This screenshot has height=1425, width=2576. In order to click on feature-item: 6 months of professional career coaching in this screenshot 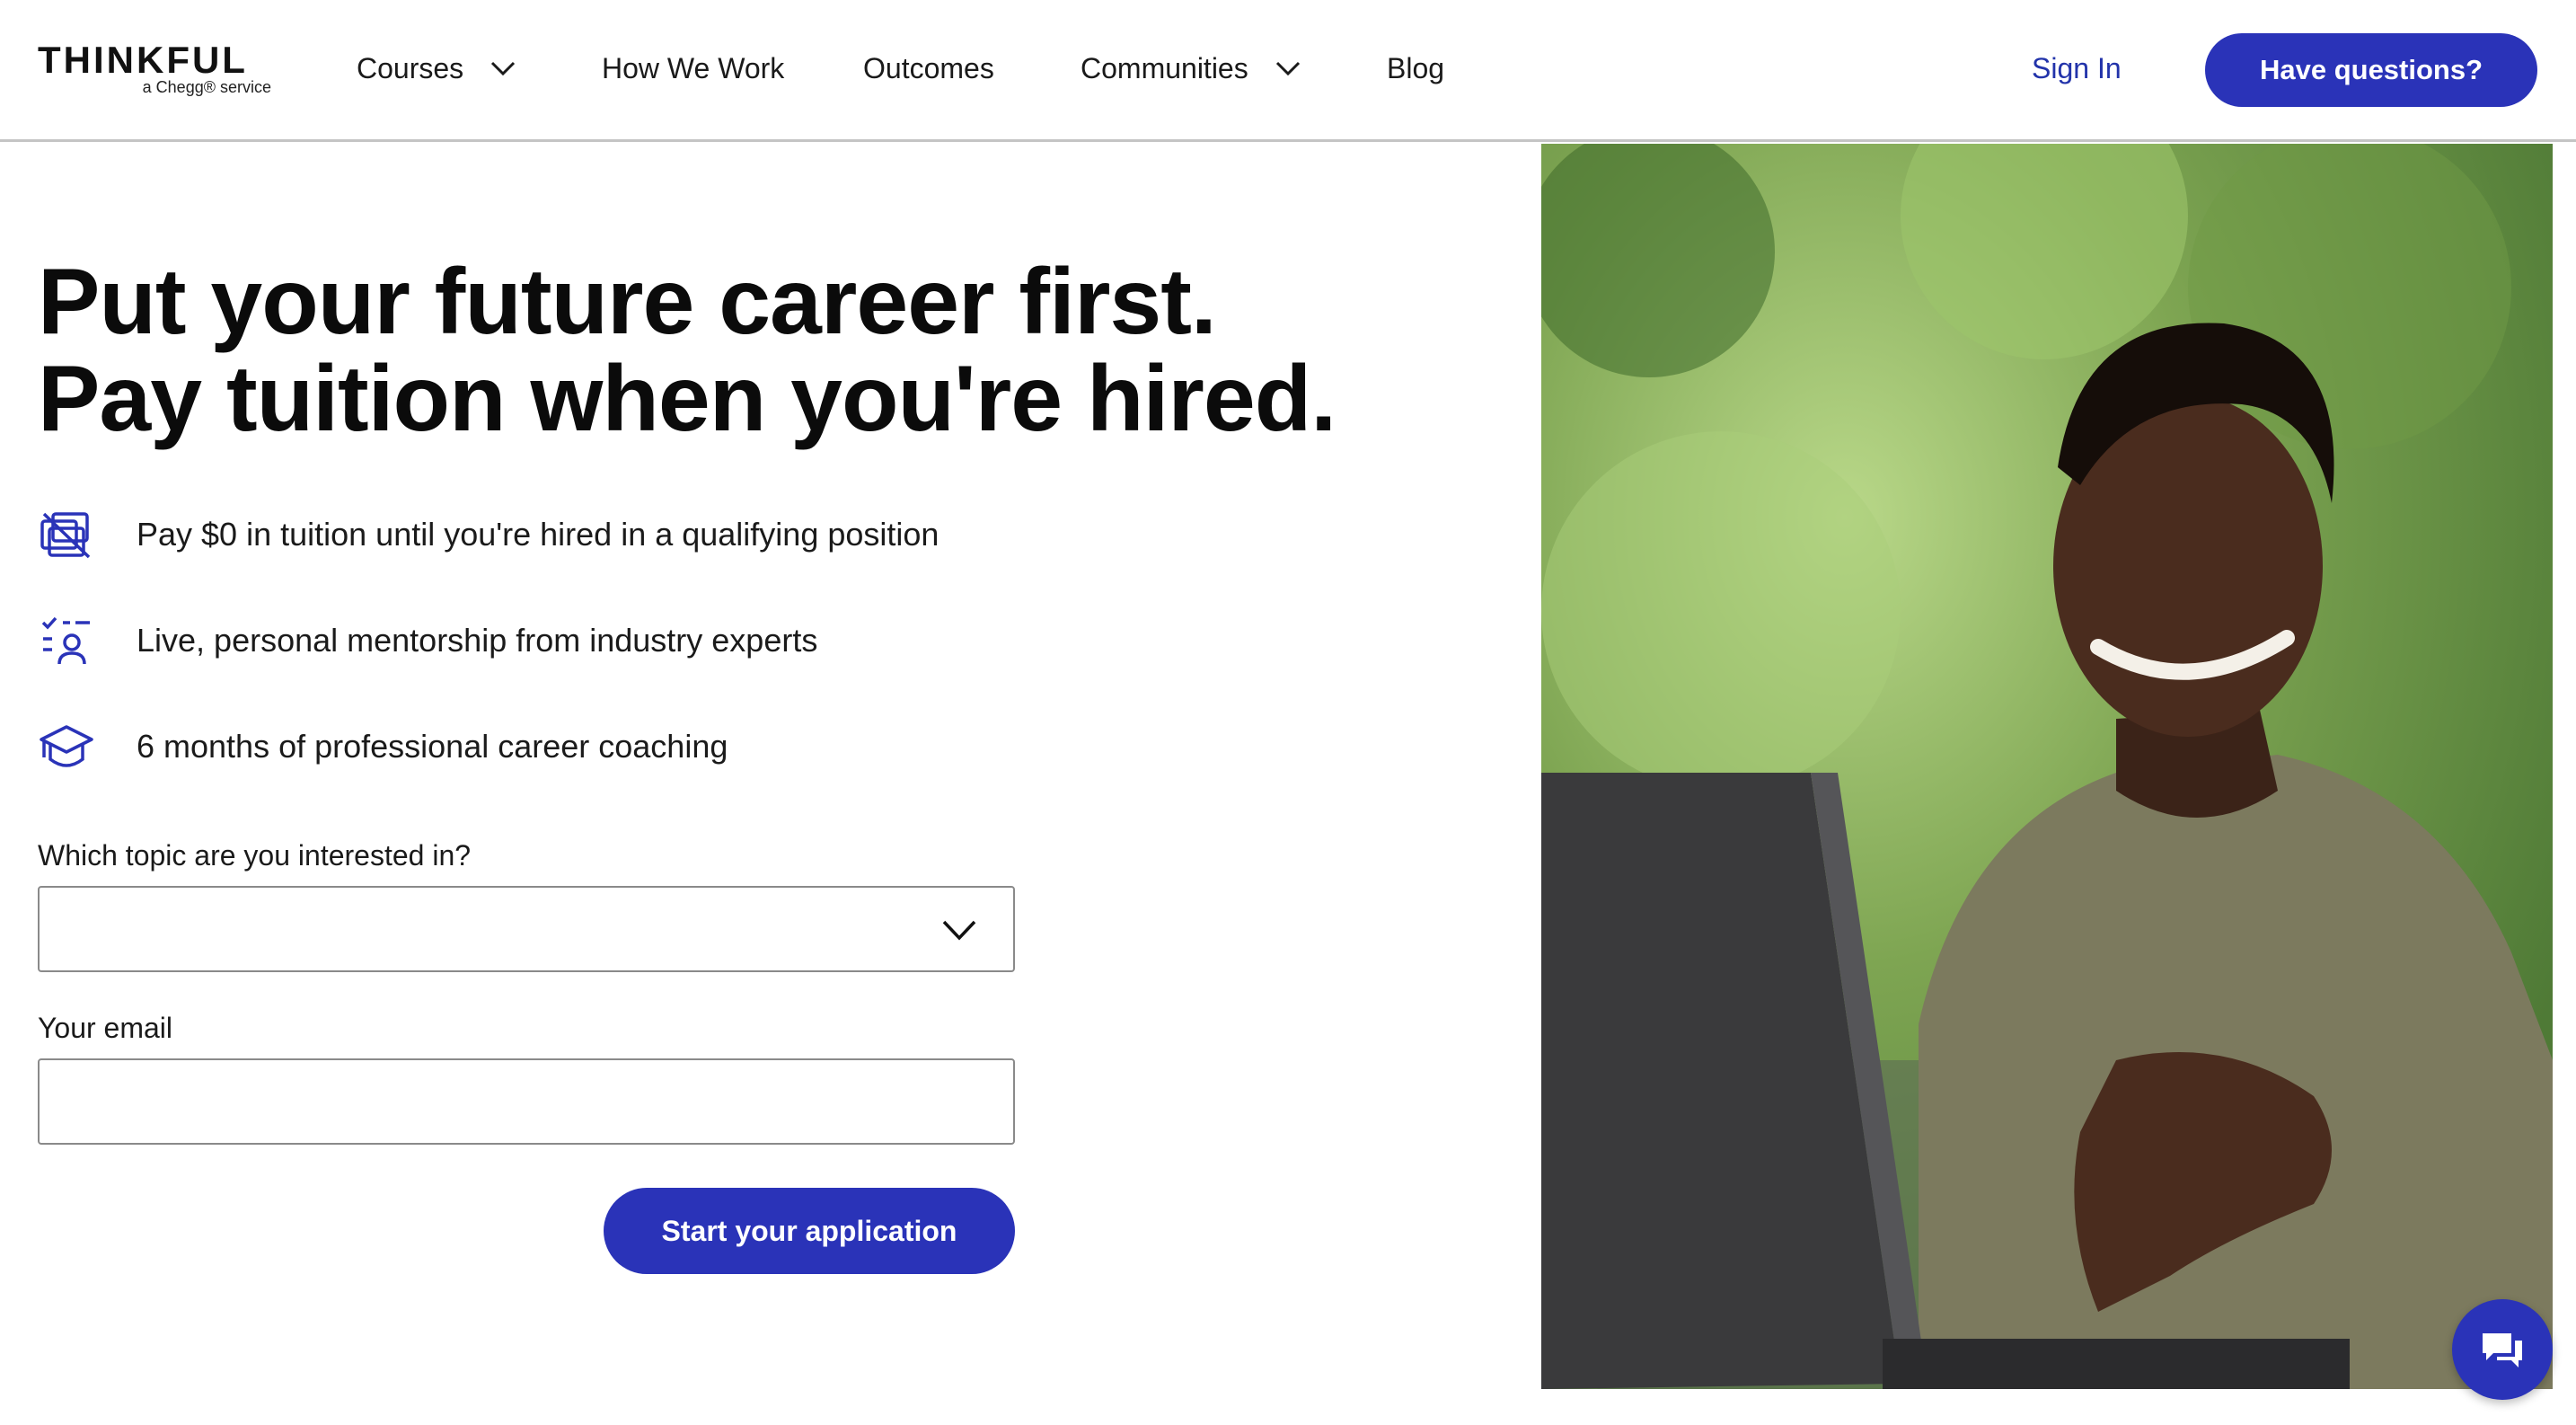, I will do `click(577, 747)`.